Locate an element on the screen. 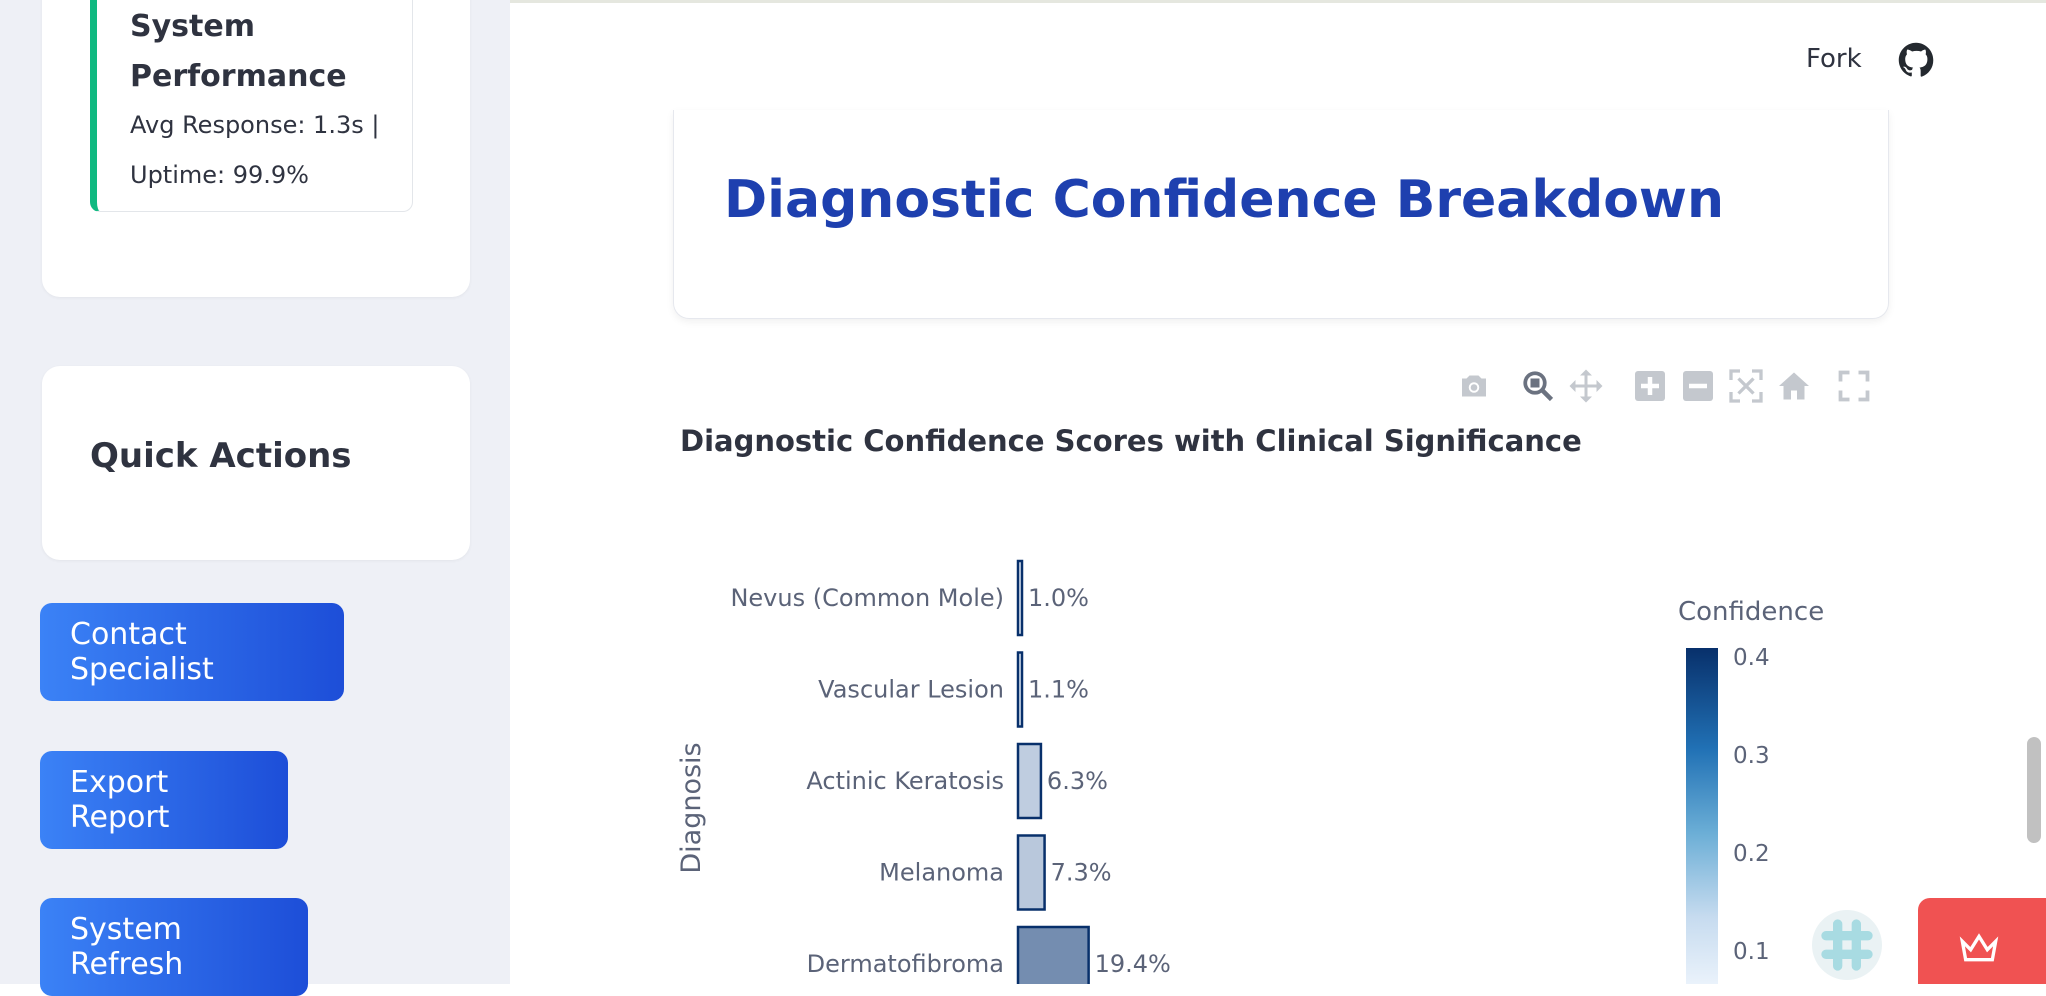  crown-icon is located at coordinates (1979, 947).